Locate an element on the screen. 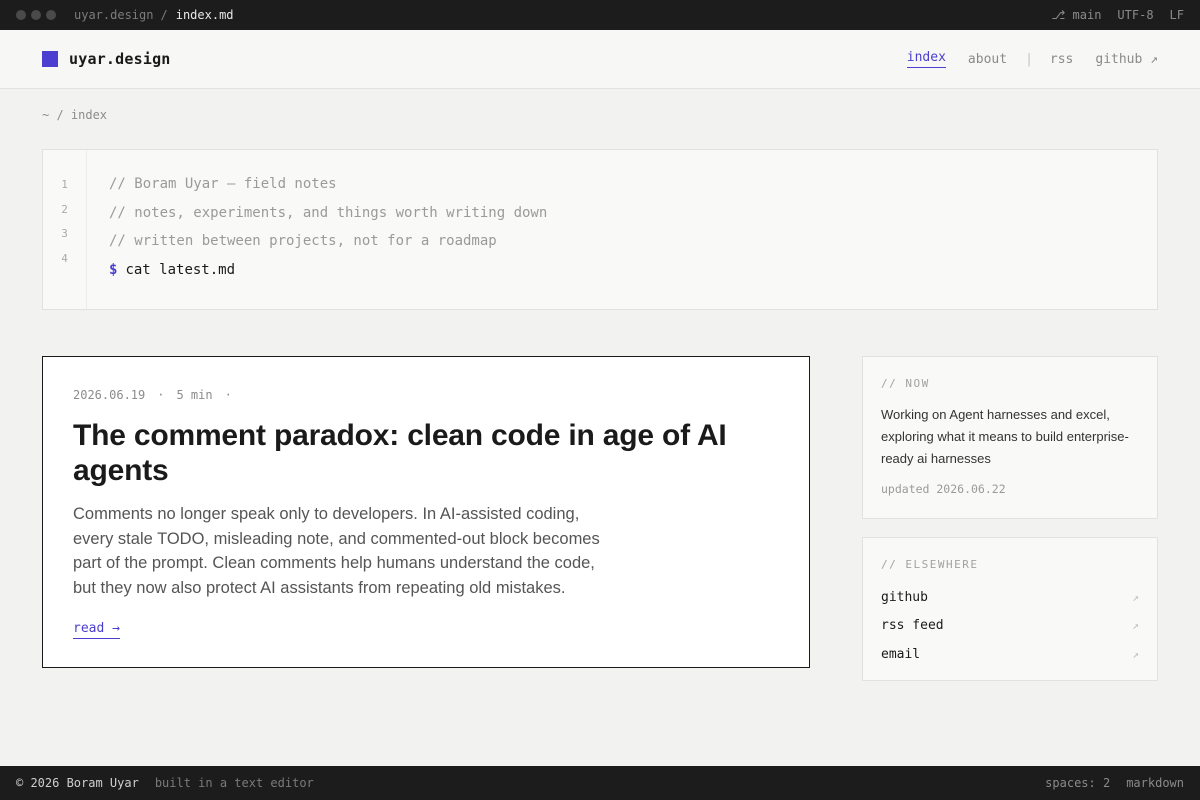 This screenshot has height=800, width=1200. line-ending-indicator: LF is located at coordinates (1176, 15).